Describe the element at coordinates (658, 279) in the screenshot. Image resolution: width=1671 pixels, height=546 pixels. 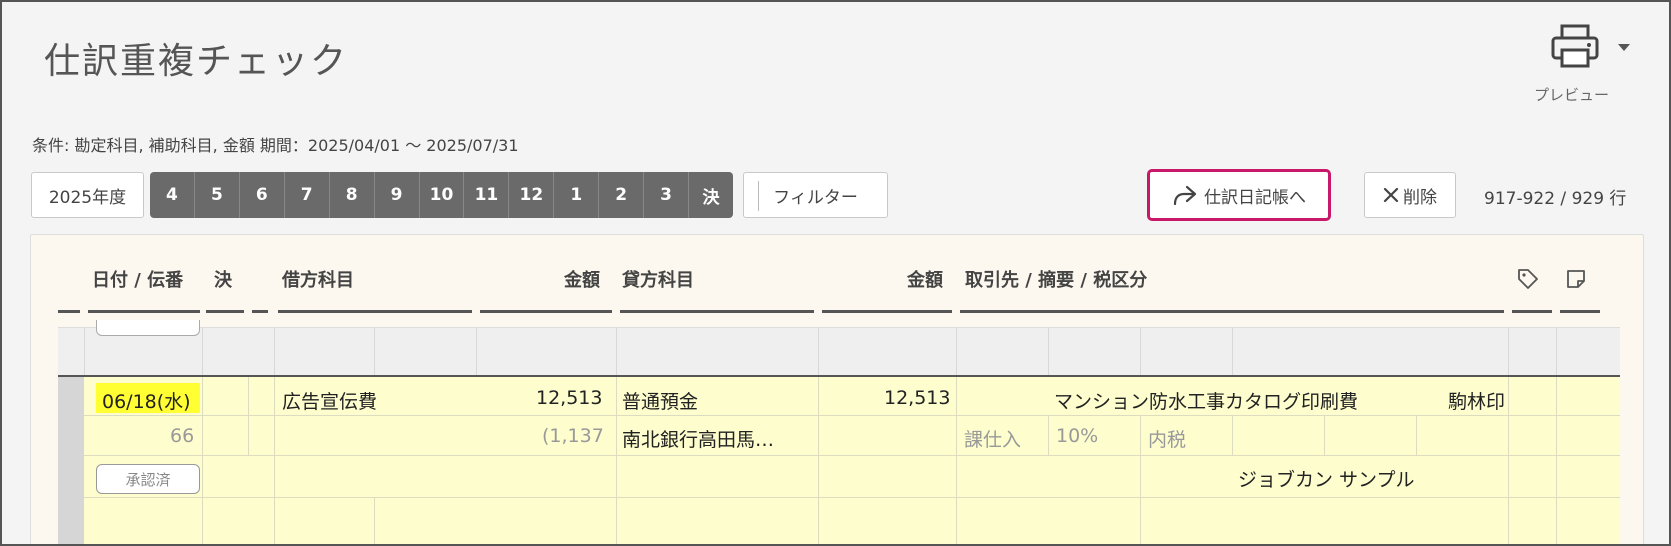
I see `column-header-credit-account: 貸方科目` at that location.